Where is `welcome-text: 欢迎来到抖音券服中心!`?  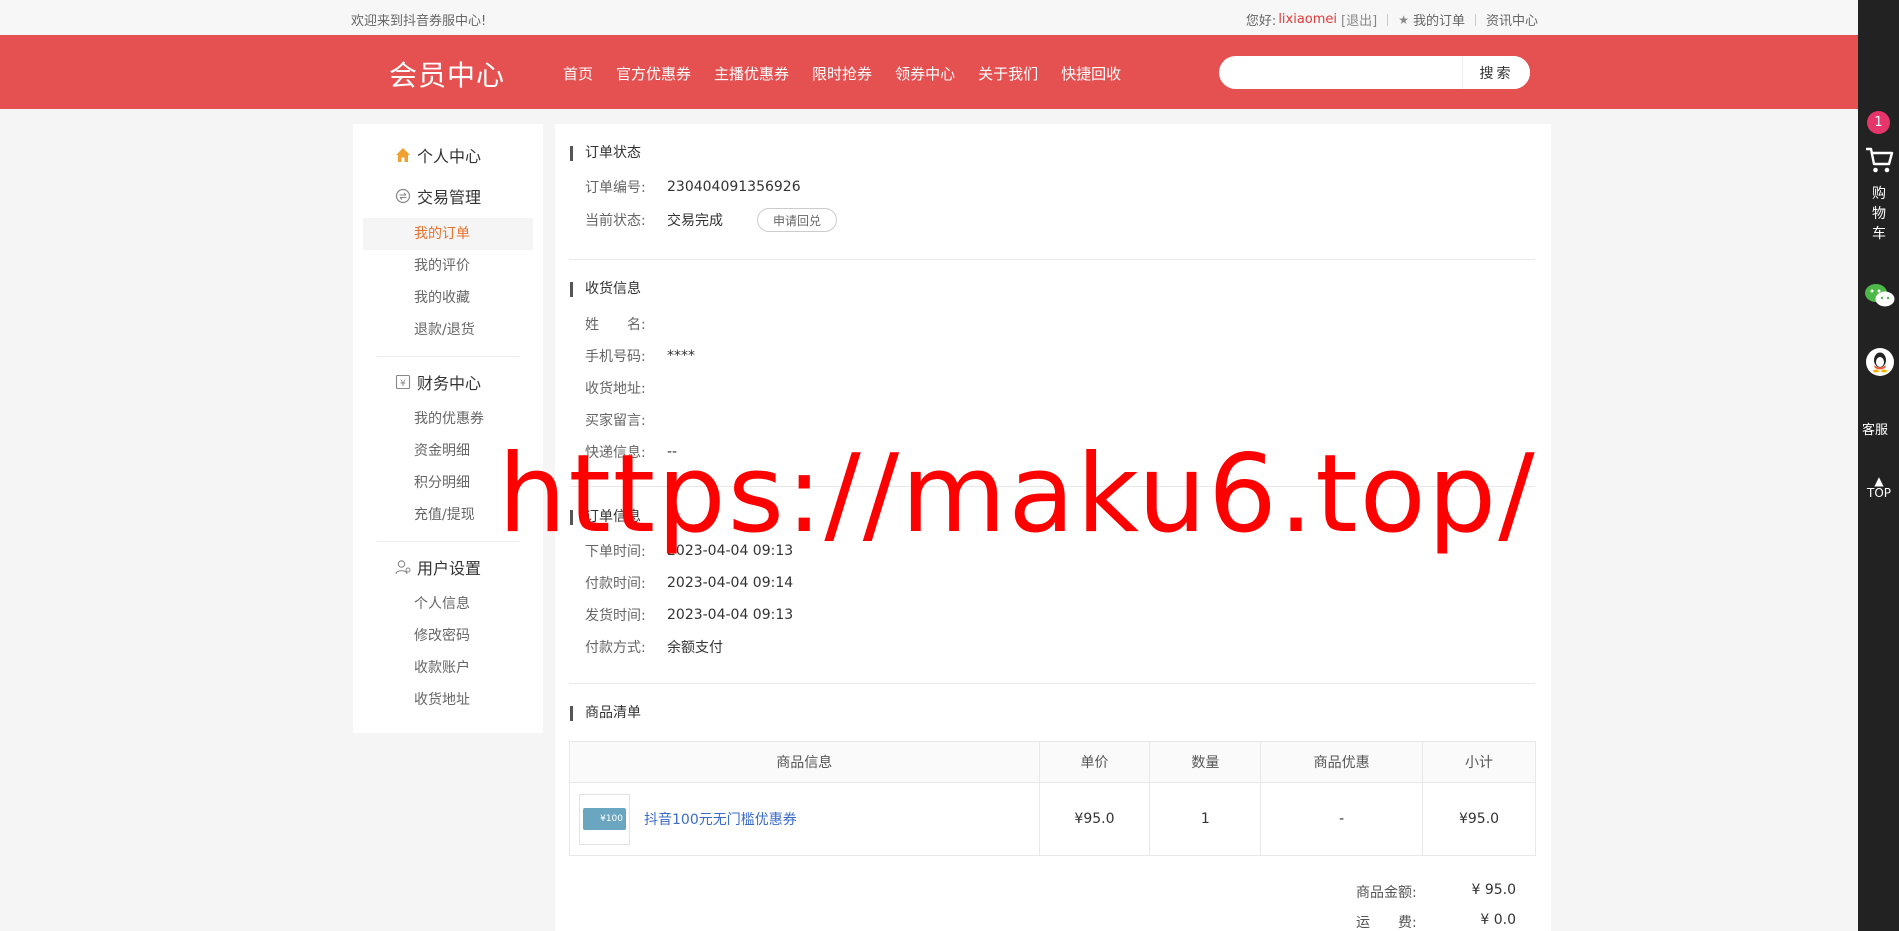
welcome-text: 欢迎来到抖音券服中心! is located at coordinates (419, 21).